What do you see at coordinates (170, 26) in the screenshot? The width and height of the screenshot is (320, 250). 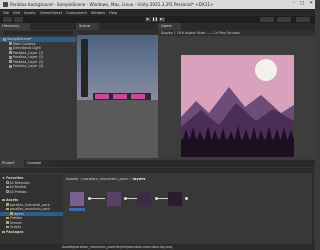 I see `tab-game: Game` at bounding box center [170, 26].